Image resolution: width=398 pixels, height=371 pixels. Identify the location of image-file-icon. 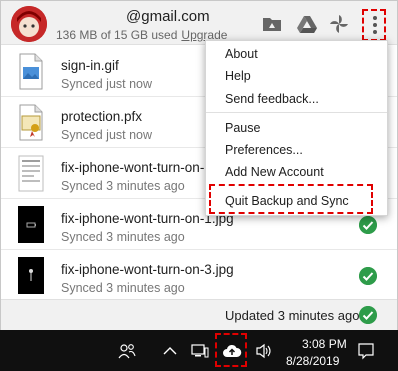
(31, 71).